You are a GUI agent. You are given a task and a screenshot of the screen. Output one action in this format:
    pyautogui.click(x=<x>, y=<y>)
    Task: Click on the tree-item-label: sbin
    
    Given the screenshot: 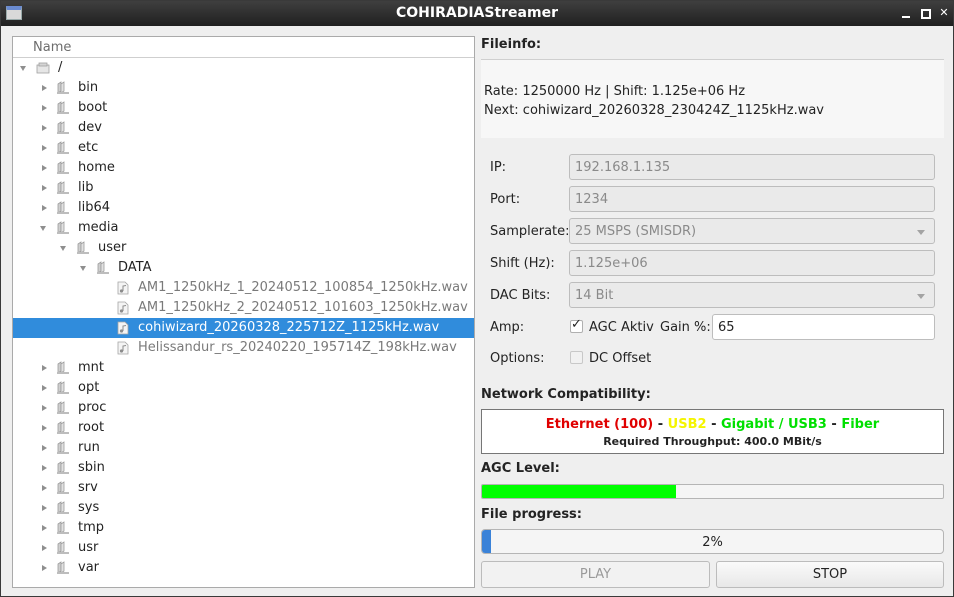 What is the action you would take?
    pyautogui.click(x=91, y=467)
    